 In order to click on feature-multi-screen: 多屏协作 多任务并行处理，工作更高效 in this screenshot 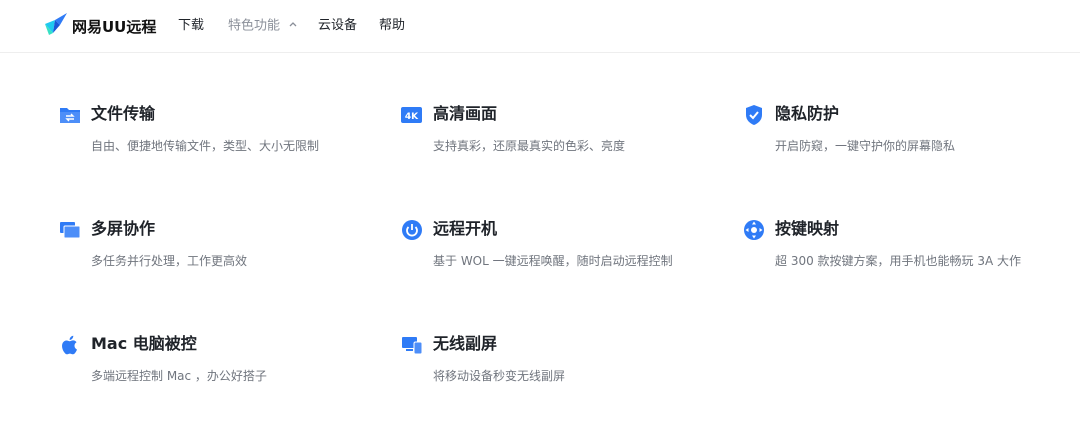, I will do `click(219, 248)`.